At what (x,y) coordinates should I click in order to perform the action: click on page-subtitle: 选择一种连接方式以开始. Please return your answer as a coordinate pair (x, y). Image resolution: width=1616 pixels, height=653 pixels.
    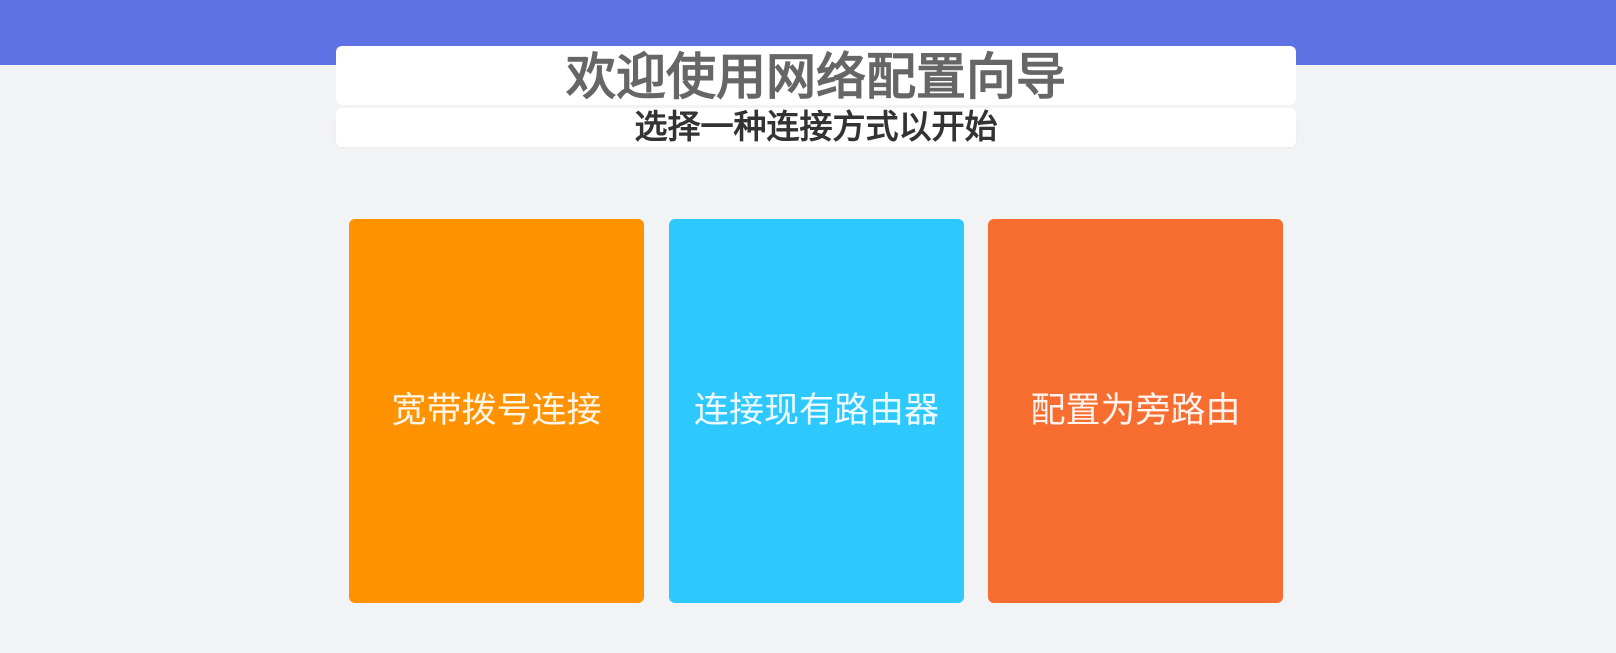
    Looking at the image, I should click on (816, 126).